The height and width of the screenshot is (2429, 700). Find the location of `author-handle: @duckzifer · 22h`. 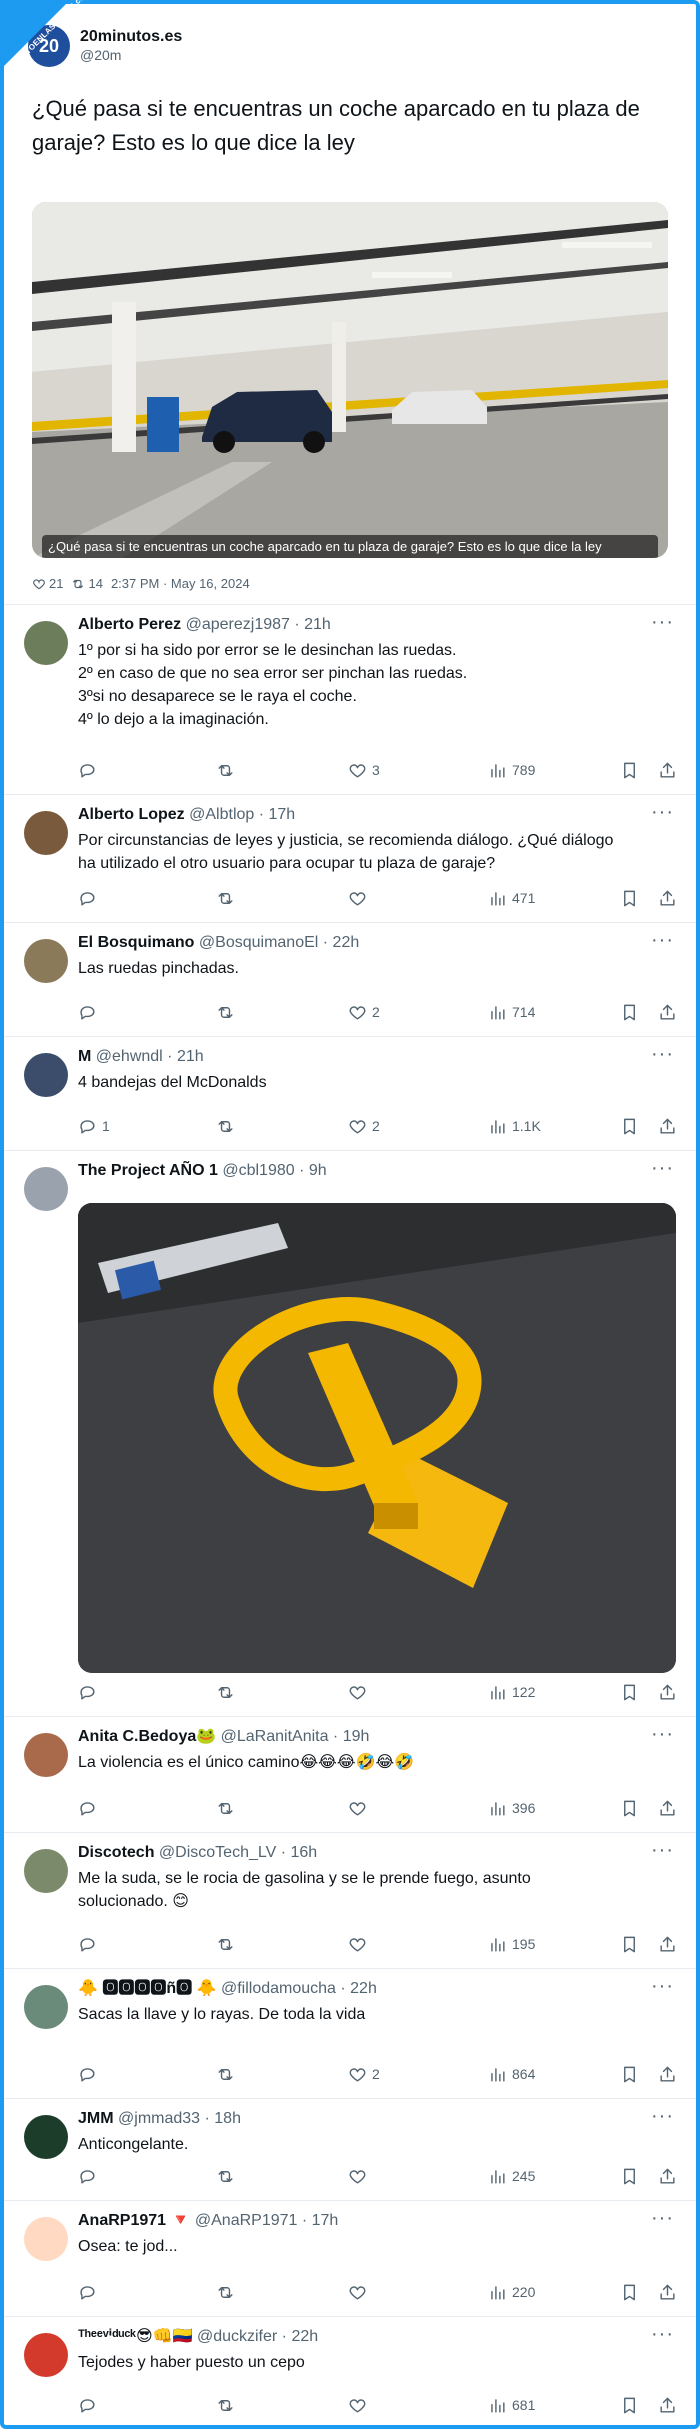

author-handle: @duckzifer · 22h is located at coordinates (257, 2336).